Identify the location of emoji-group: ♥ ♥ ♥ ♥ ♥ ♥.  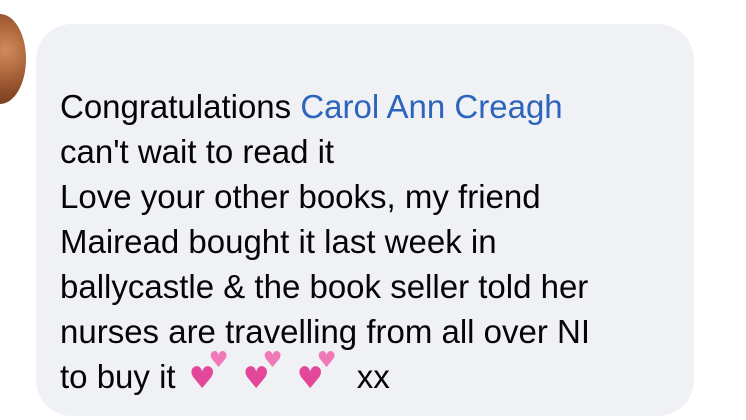
(269, 374).